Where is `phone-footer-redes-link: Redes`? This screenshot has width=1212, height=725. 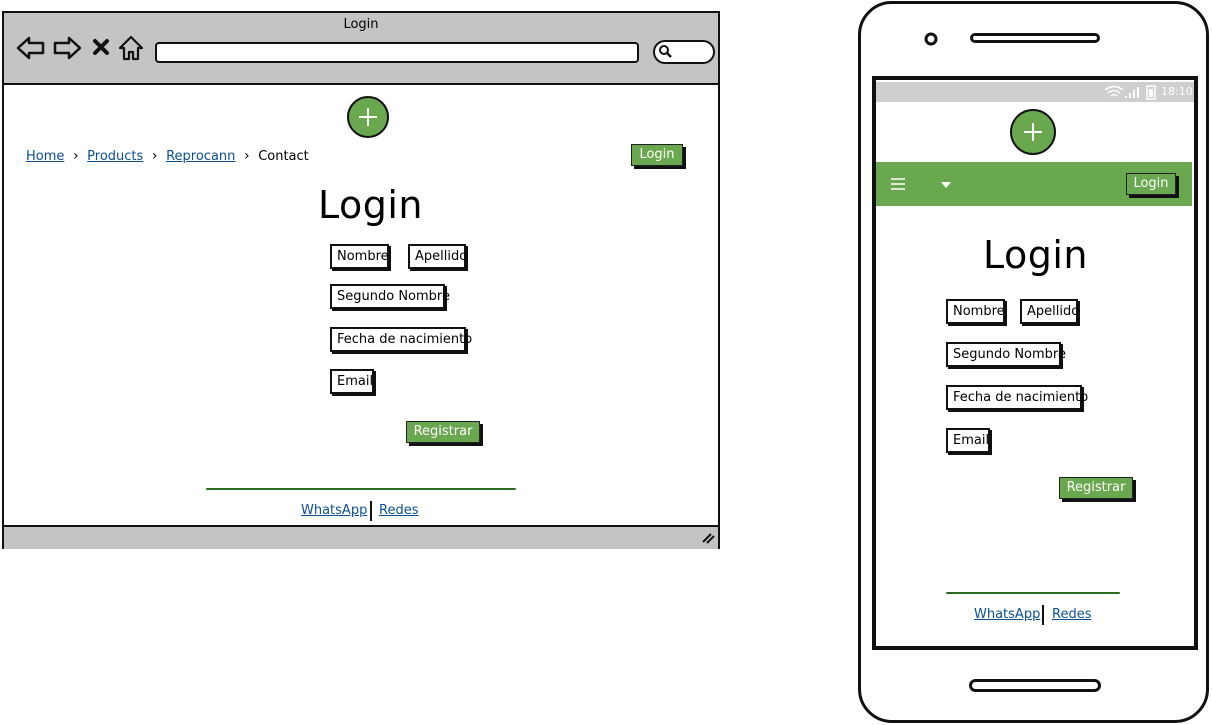 phone-footer-redes-link: Redes is located at coordinates (1071, 614).